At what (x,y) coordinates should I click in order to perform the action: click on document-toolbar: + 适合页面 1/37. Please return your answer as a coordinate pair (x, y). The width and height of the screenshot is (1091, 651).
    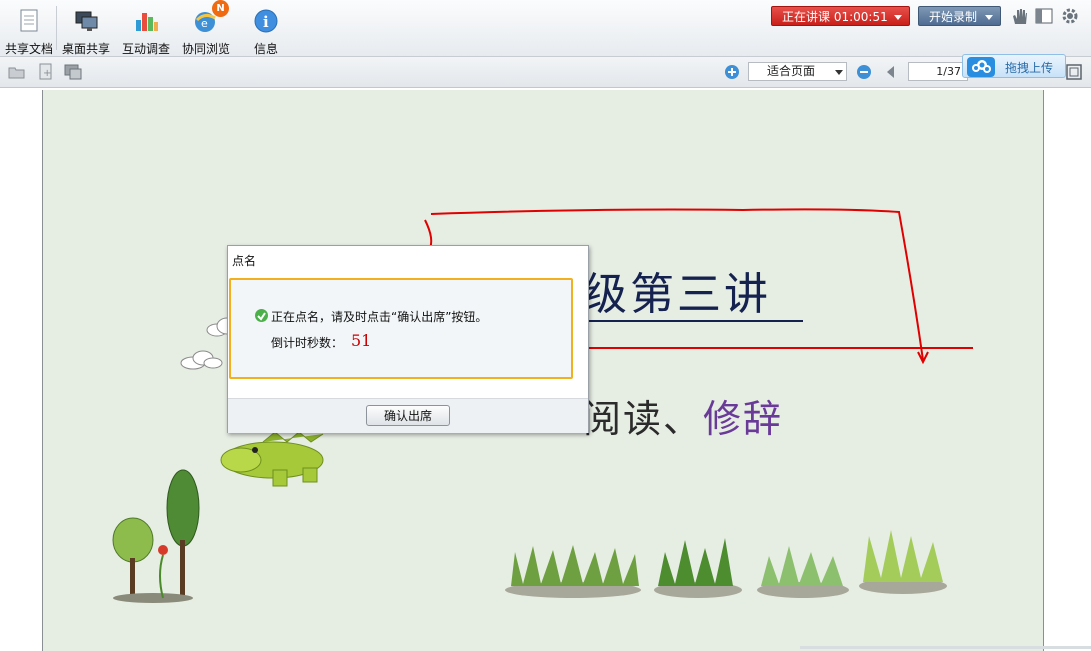
    Looking at the image, I should click on (545, 72).